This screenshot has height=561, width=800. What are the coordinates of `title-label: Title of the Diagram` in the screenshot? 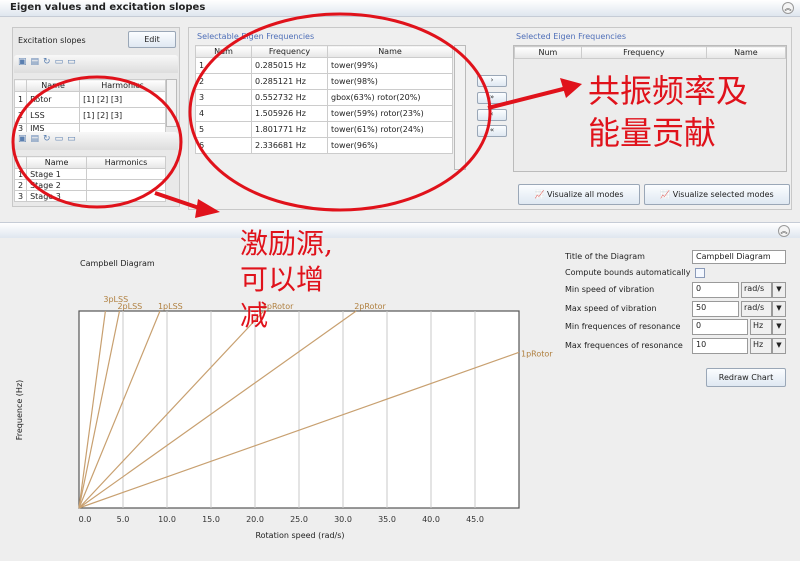 It's located at (605, 256).